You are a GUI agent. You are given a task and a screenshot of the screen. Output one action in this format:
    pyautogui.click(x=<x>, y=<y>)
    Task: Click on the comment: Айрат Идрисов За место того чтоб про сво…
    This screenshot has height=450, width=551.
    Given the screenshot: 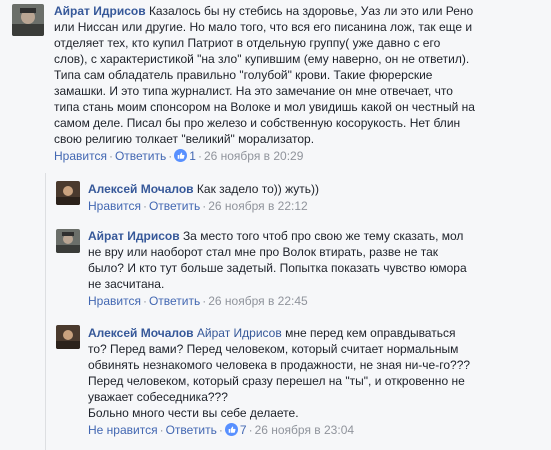 What is the action you would take?
    pyautogui.click(x=315, y=268)
    